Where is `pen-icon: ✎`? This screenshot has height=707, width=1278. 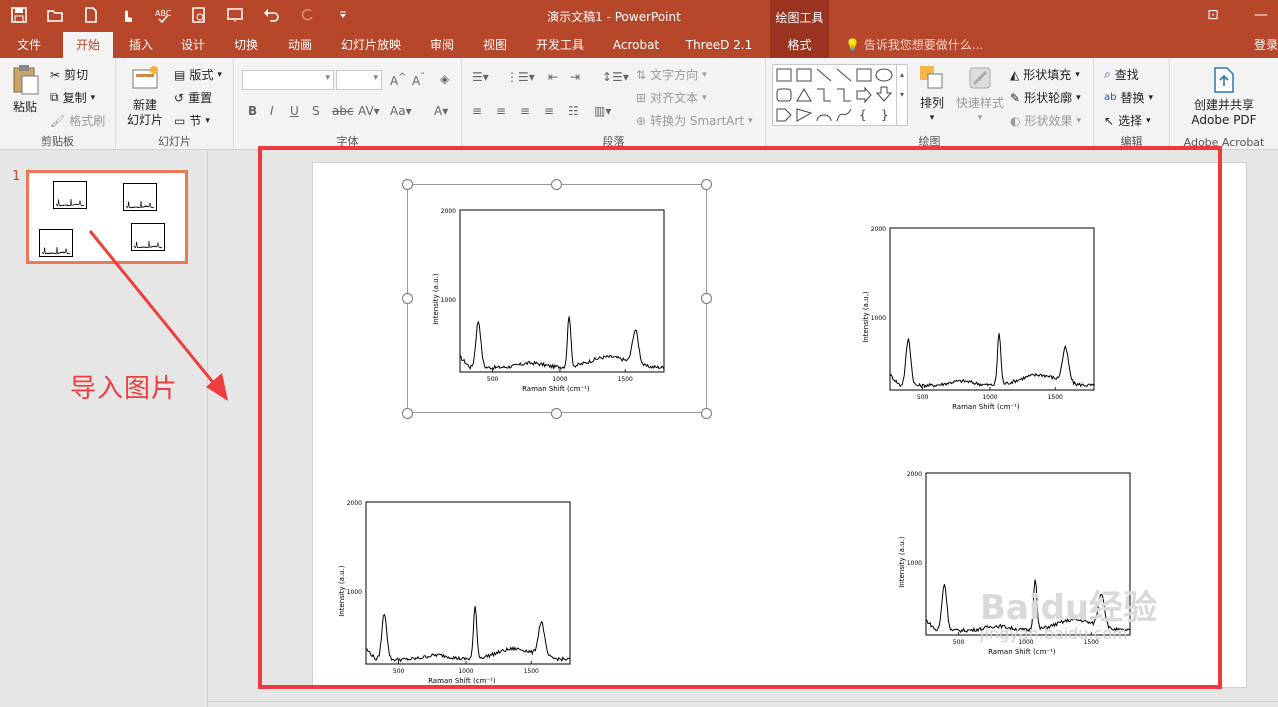
pen-icon: ✎ is located at coordinates (1015, 97).